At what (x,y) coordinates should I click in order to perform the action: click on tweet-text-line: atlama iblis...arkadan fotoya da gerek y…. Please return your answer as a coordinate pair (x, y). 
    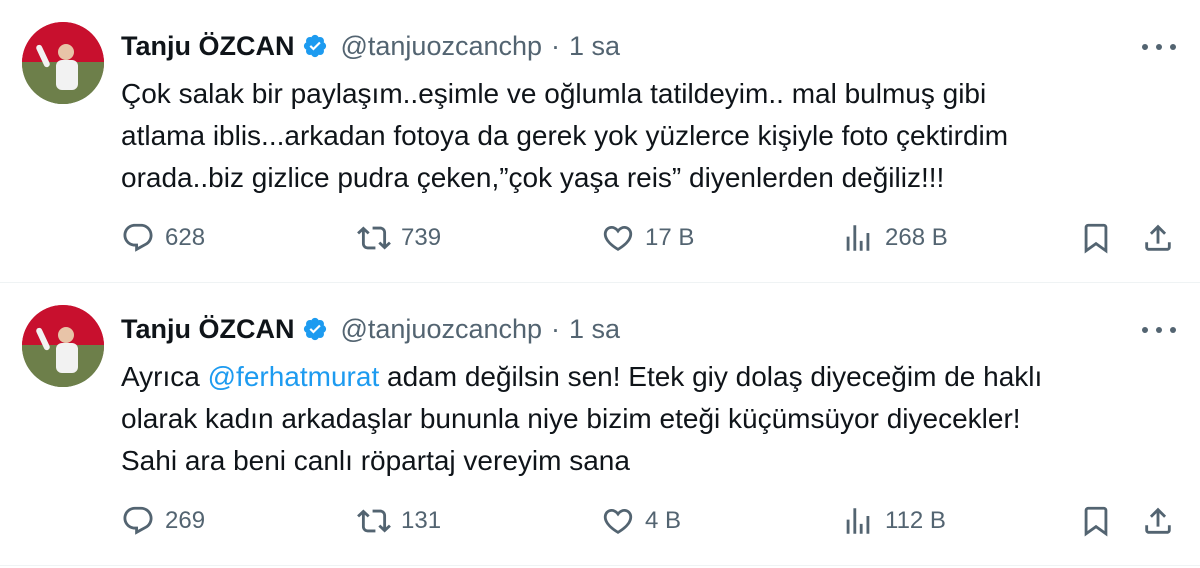
    Looking at the image, I should click on (565, 135).